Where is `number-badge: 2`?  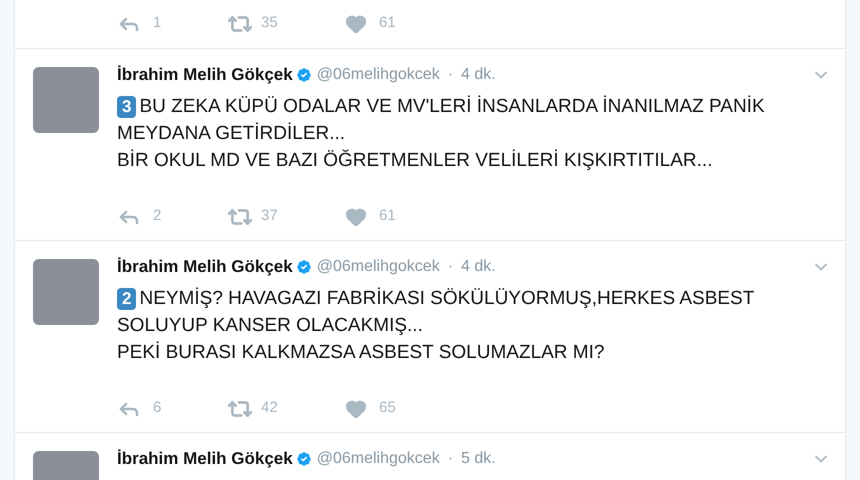 number-badge: 2 is located at coordinates (126, 299).